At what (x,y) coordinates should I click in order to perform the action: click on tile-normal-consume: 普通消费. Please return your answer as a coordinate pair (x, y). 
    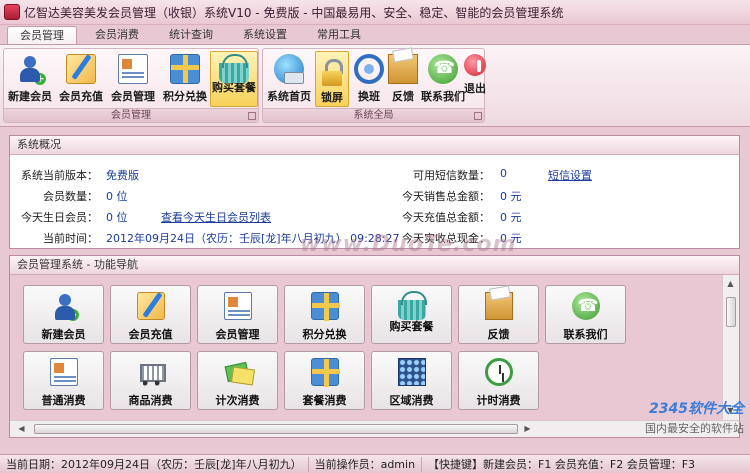
    Looking at the image, I should click on (63, 380).